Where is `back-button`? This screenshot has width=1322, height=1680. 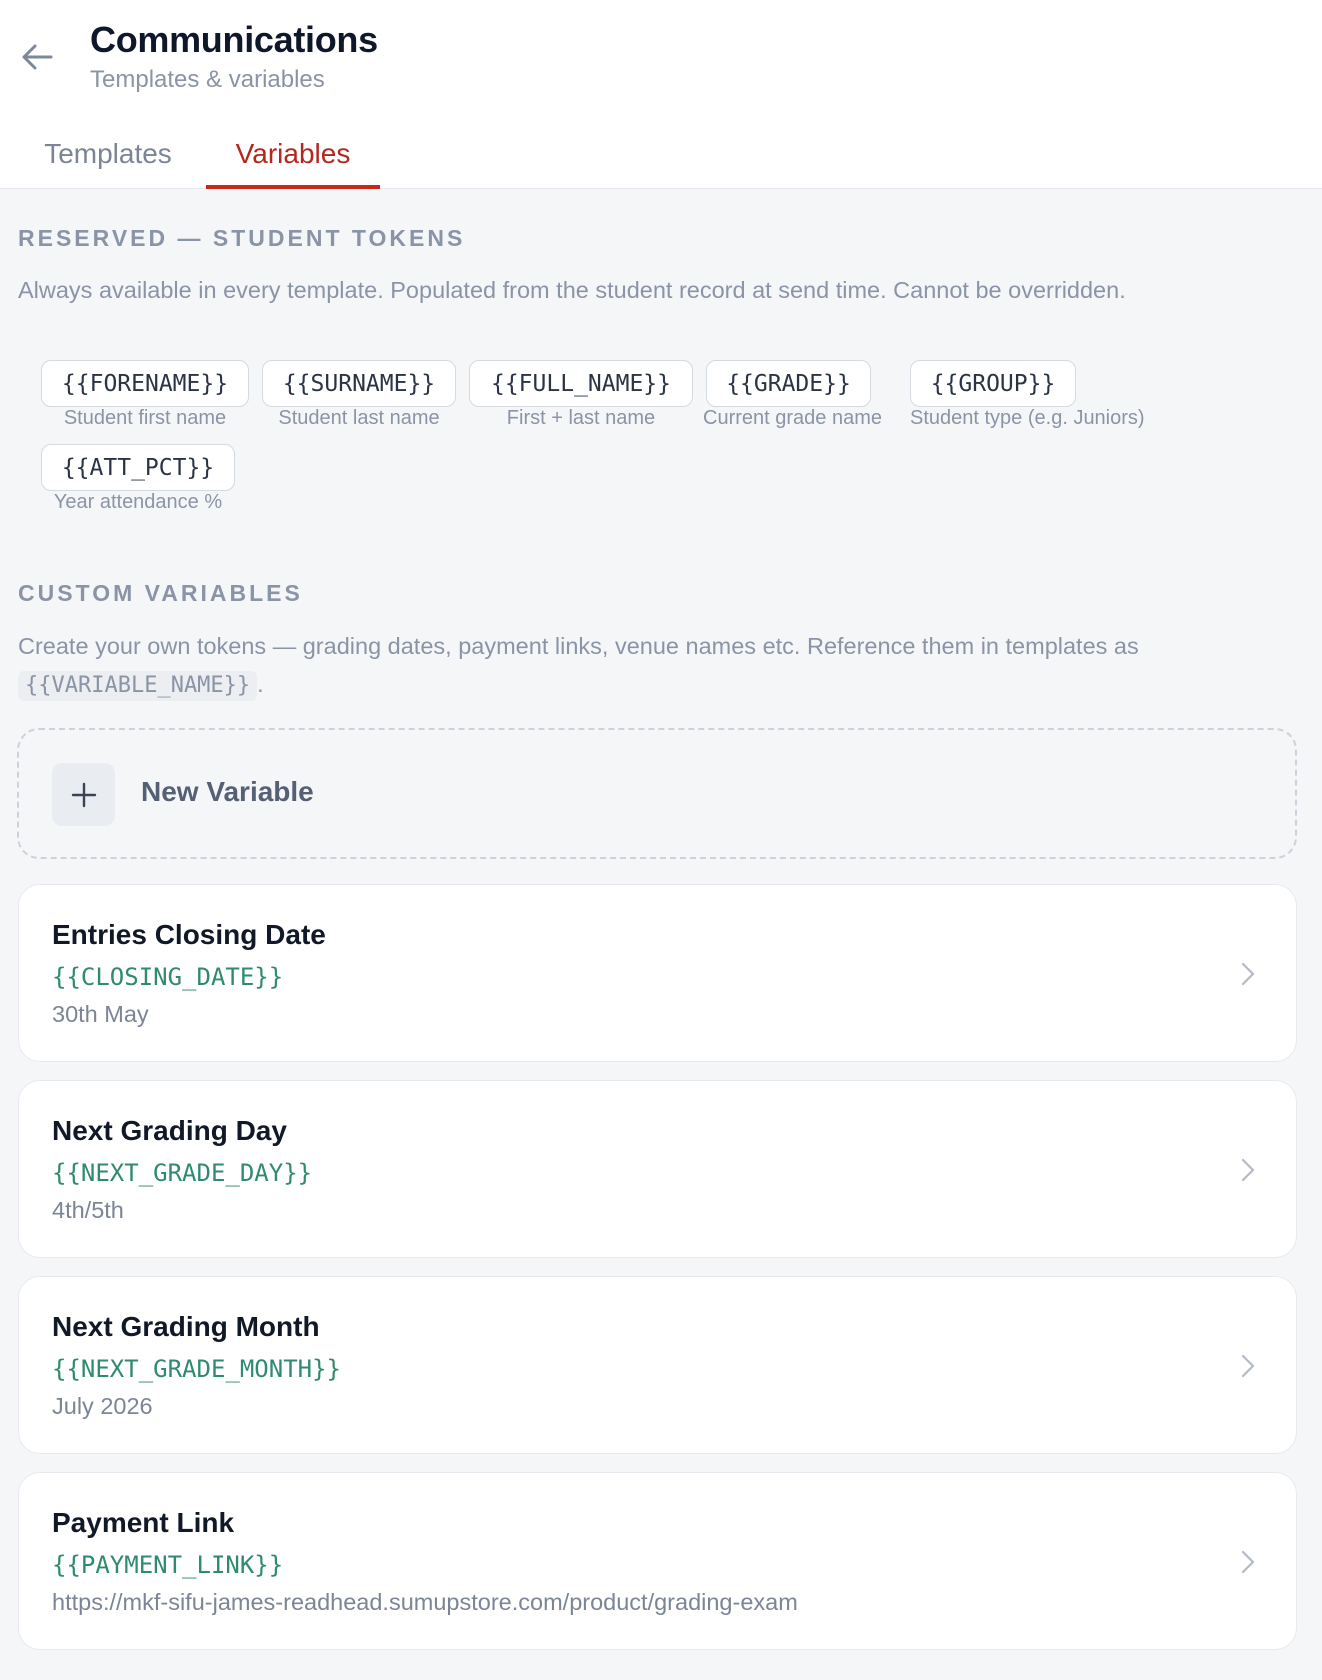
back-button is located at coordinates (37, 57).